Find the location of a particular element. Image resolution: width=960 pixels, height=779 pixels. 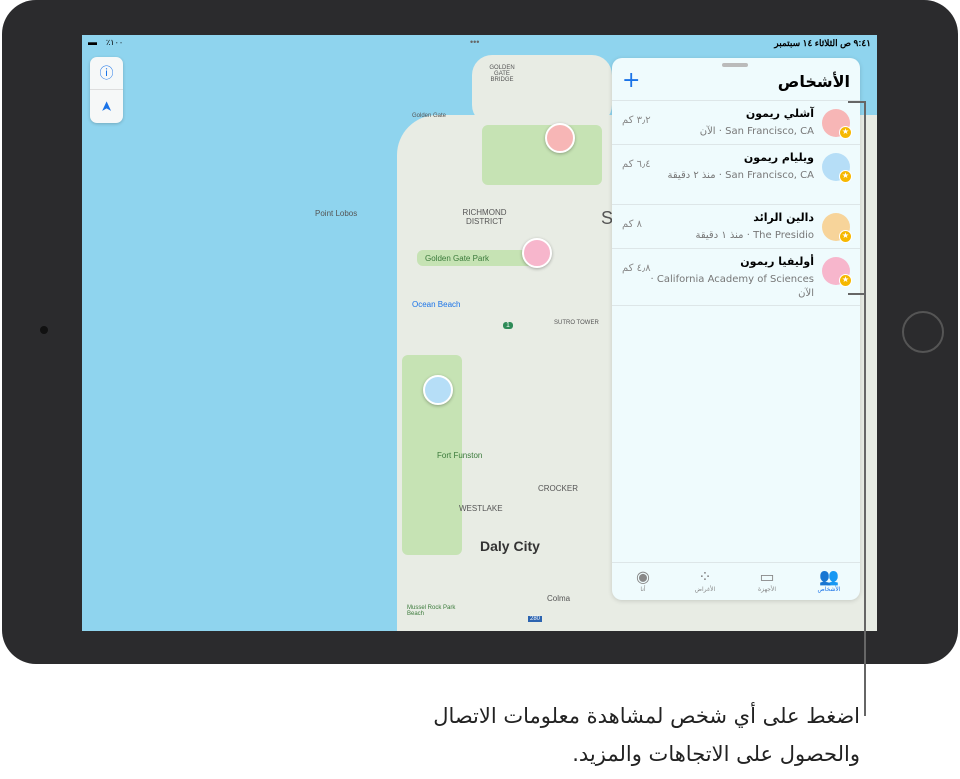

tab-people: 👥 الأشخاص is located at coordinates (829, 581).